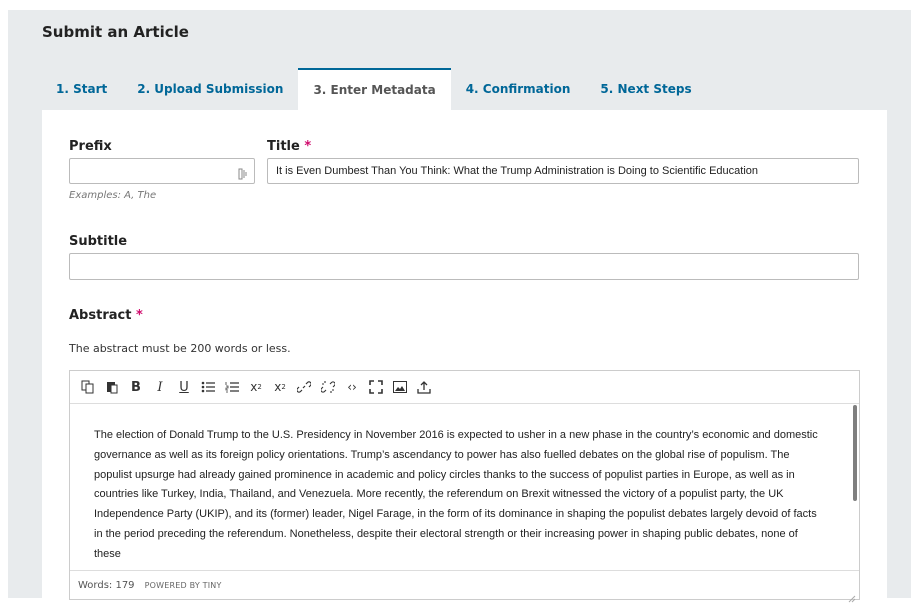 This screenshot has height=607, width=911. Describe the element at coordinates (645, 89) in the screenshot. I see `tab-next-steps: 5. Next Steps` at that location.